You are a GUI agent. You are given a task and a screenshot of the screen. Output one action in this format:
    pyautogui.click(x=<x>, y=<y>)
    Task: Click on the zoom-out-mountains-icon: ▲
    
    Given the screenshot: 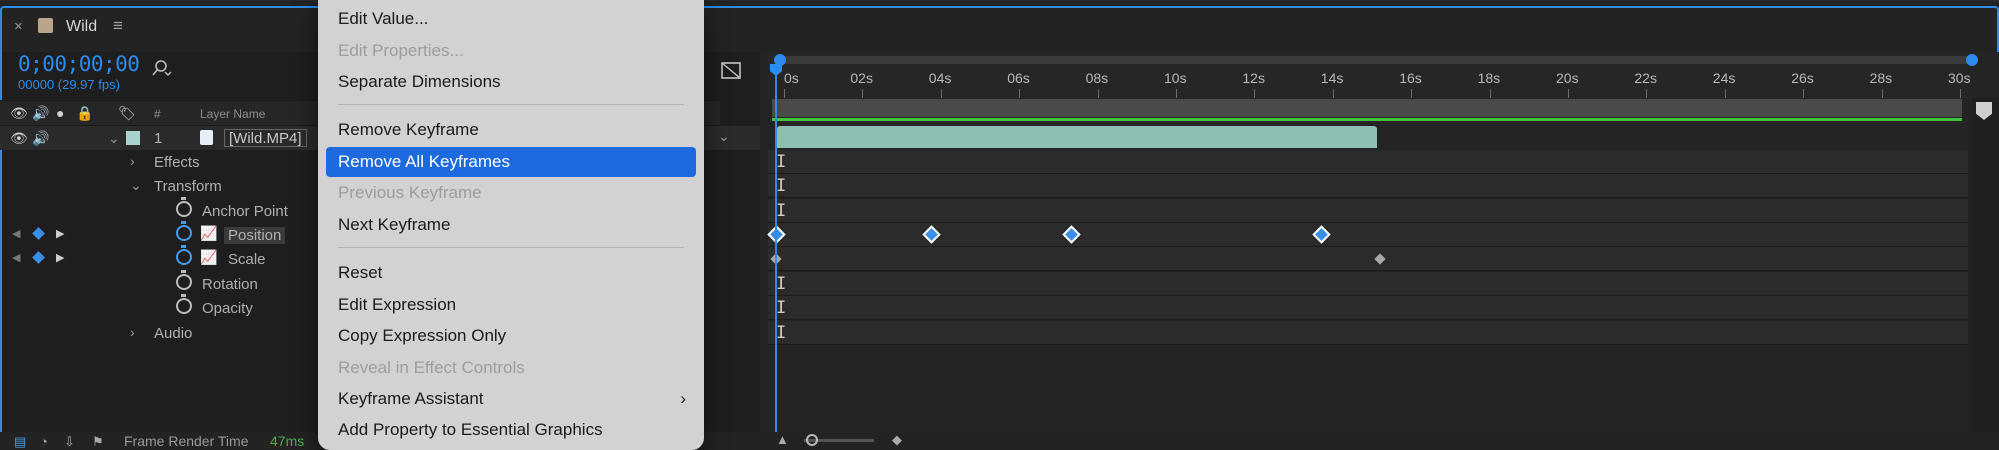 What is the action you would take?
    pyautogui.click(x=782, y=439)
    